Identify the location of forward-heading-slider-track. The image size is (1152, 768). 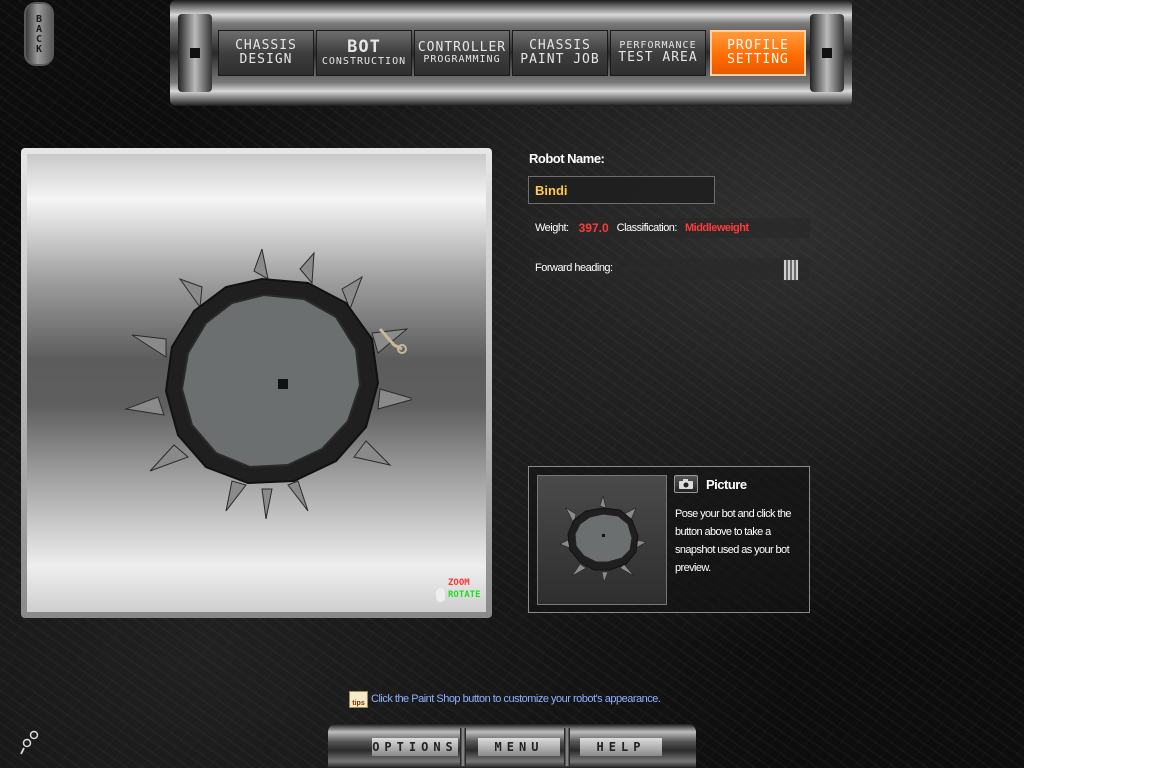
(713, 269).